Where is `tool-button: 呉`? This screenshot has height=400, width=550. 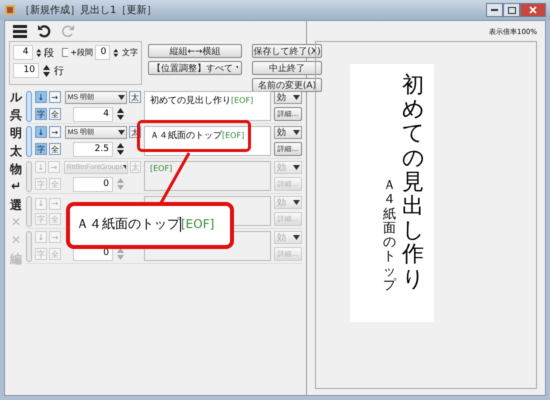 tool-button: 呉 is located at coordinates (16, 116).